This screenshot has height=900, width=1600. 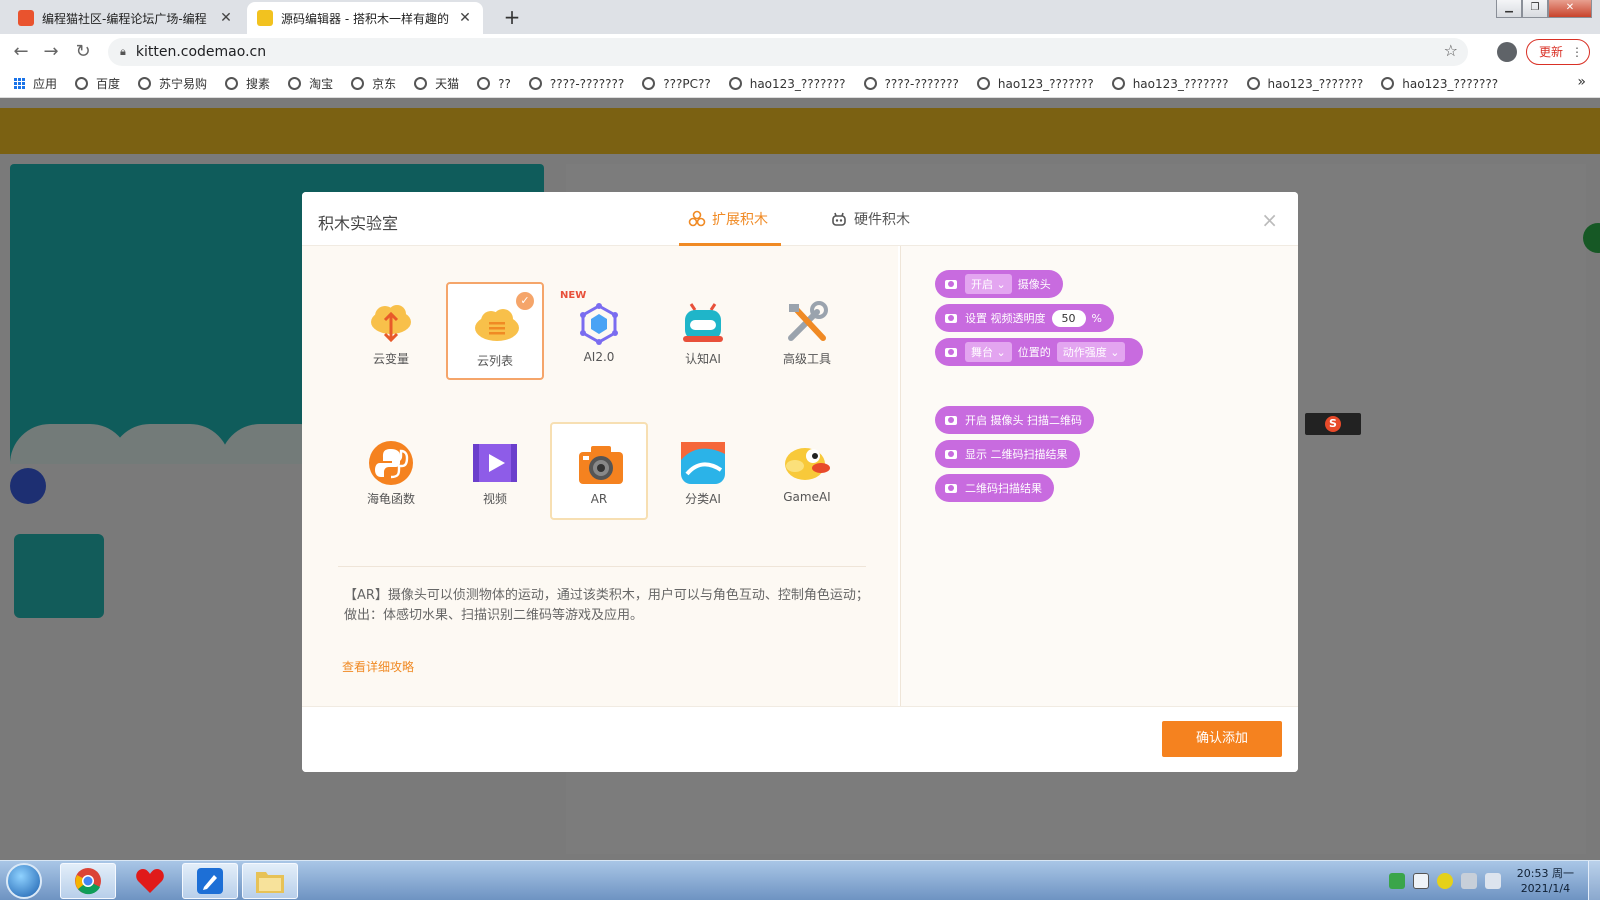 I want to click on bookmark-label: hao123_???????, so click(x=797, y=83).